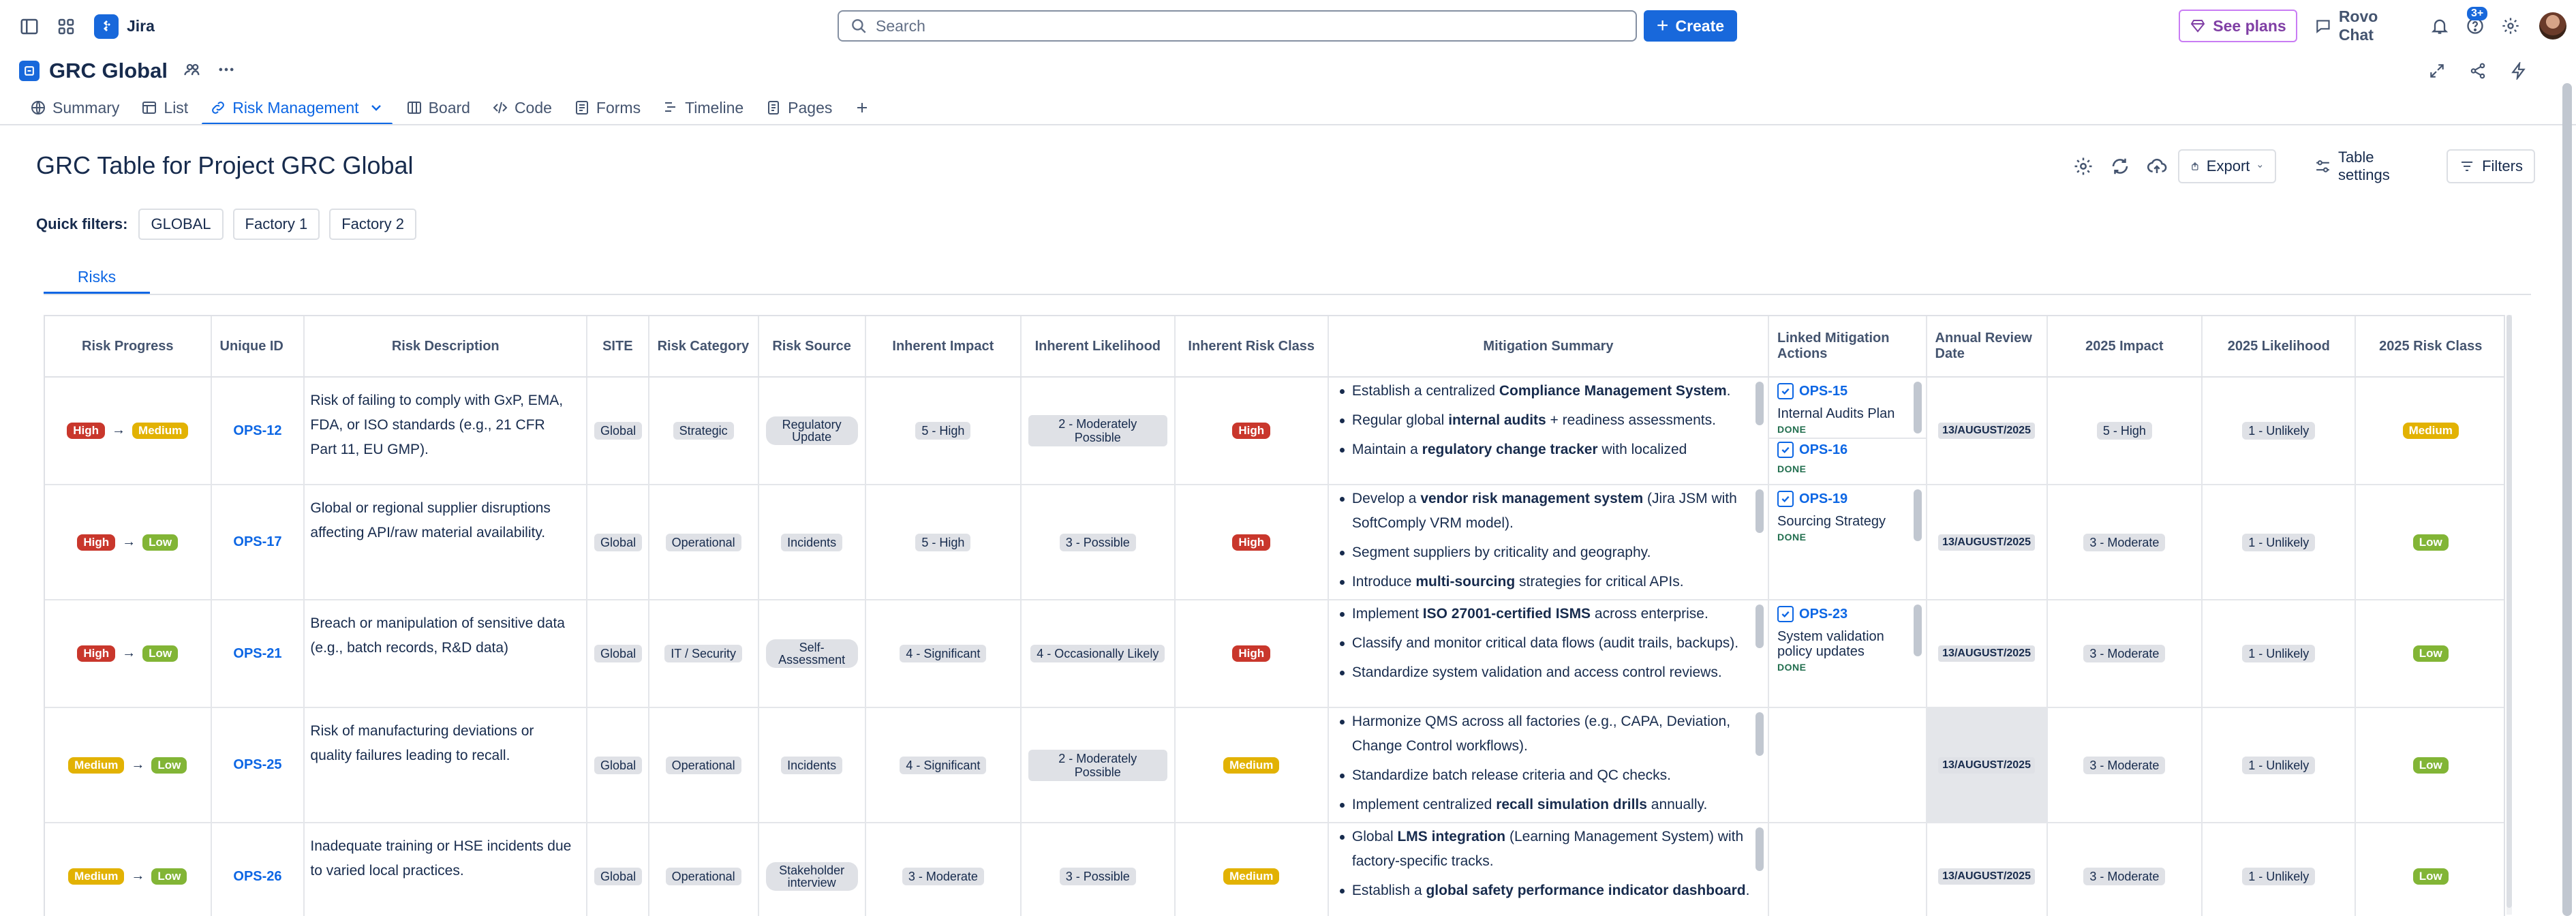  What do you see at coordinates (943, 347) in the screenshot?
I see `col-header-inherent-impact: Inherent Impact` at bounding box center [943, 347].